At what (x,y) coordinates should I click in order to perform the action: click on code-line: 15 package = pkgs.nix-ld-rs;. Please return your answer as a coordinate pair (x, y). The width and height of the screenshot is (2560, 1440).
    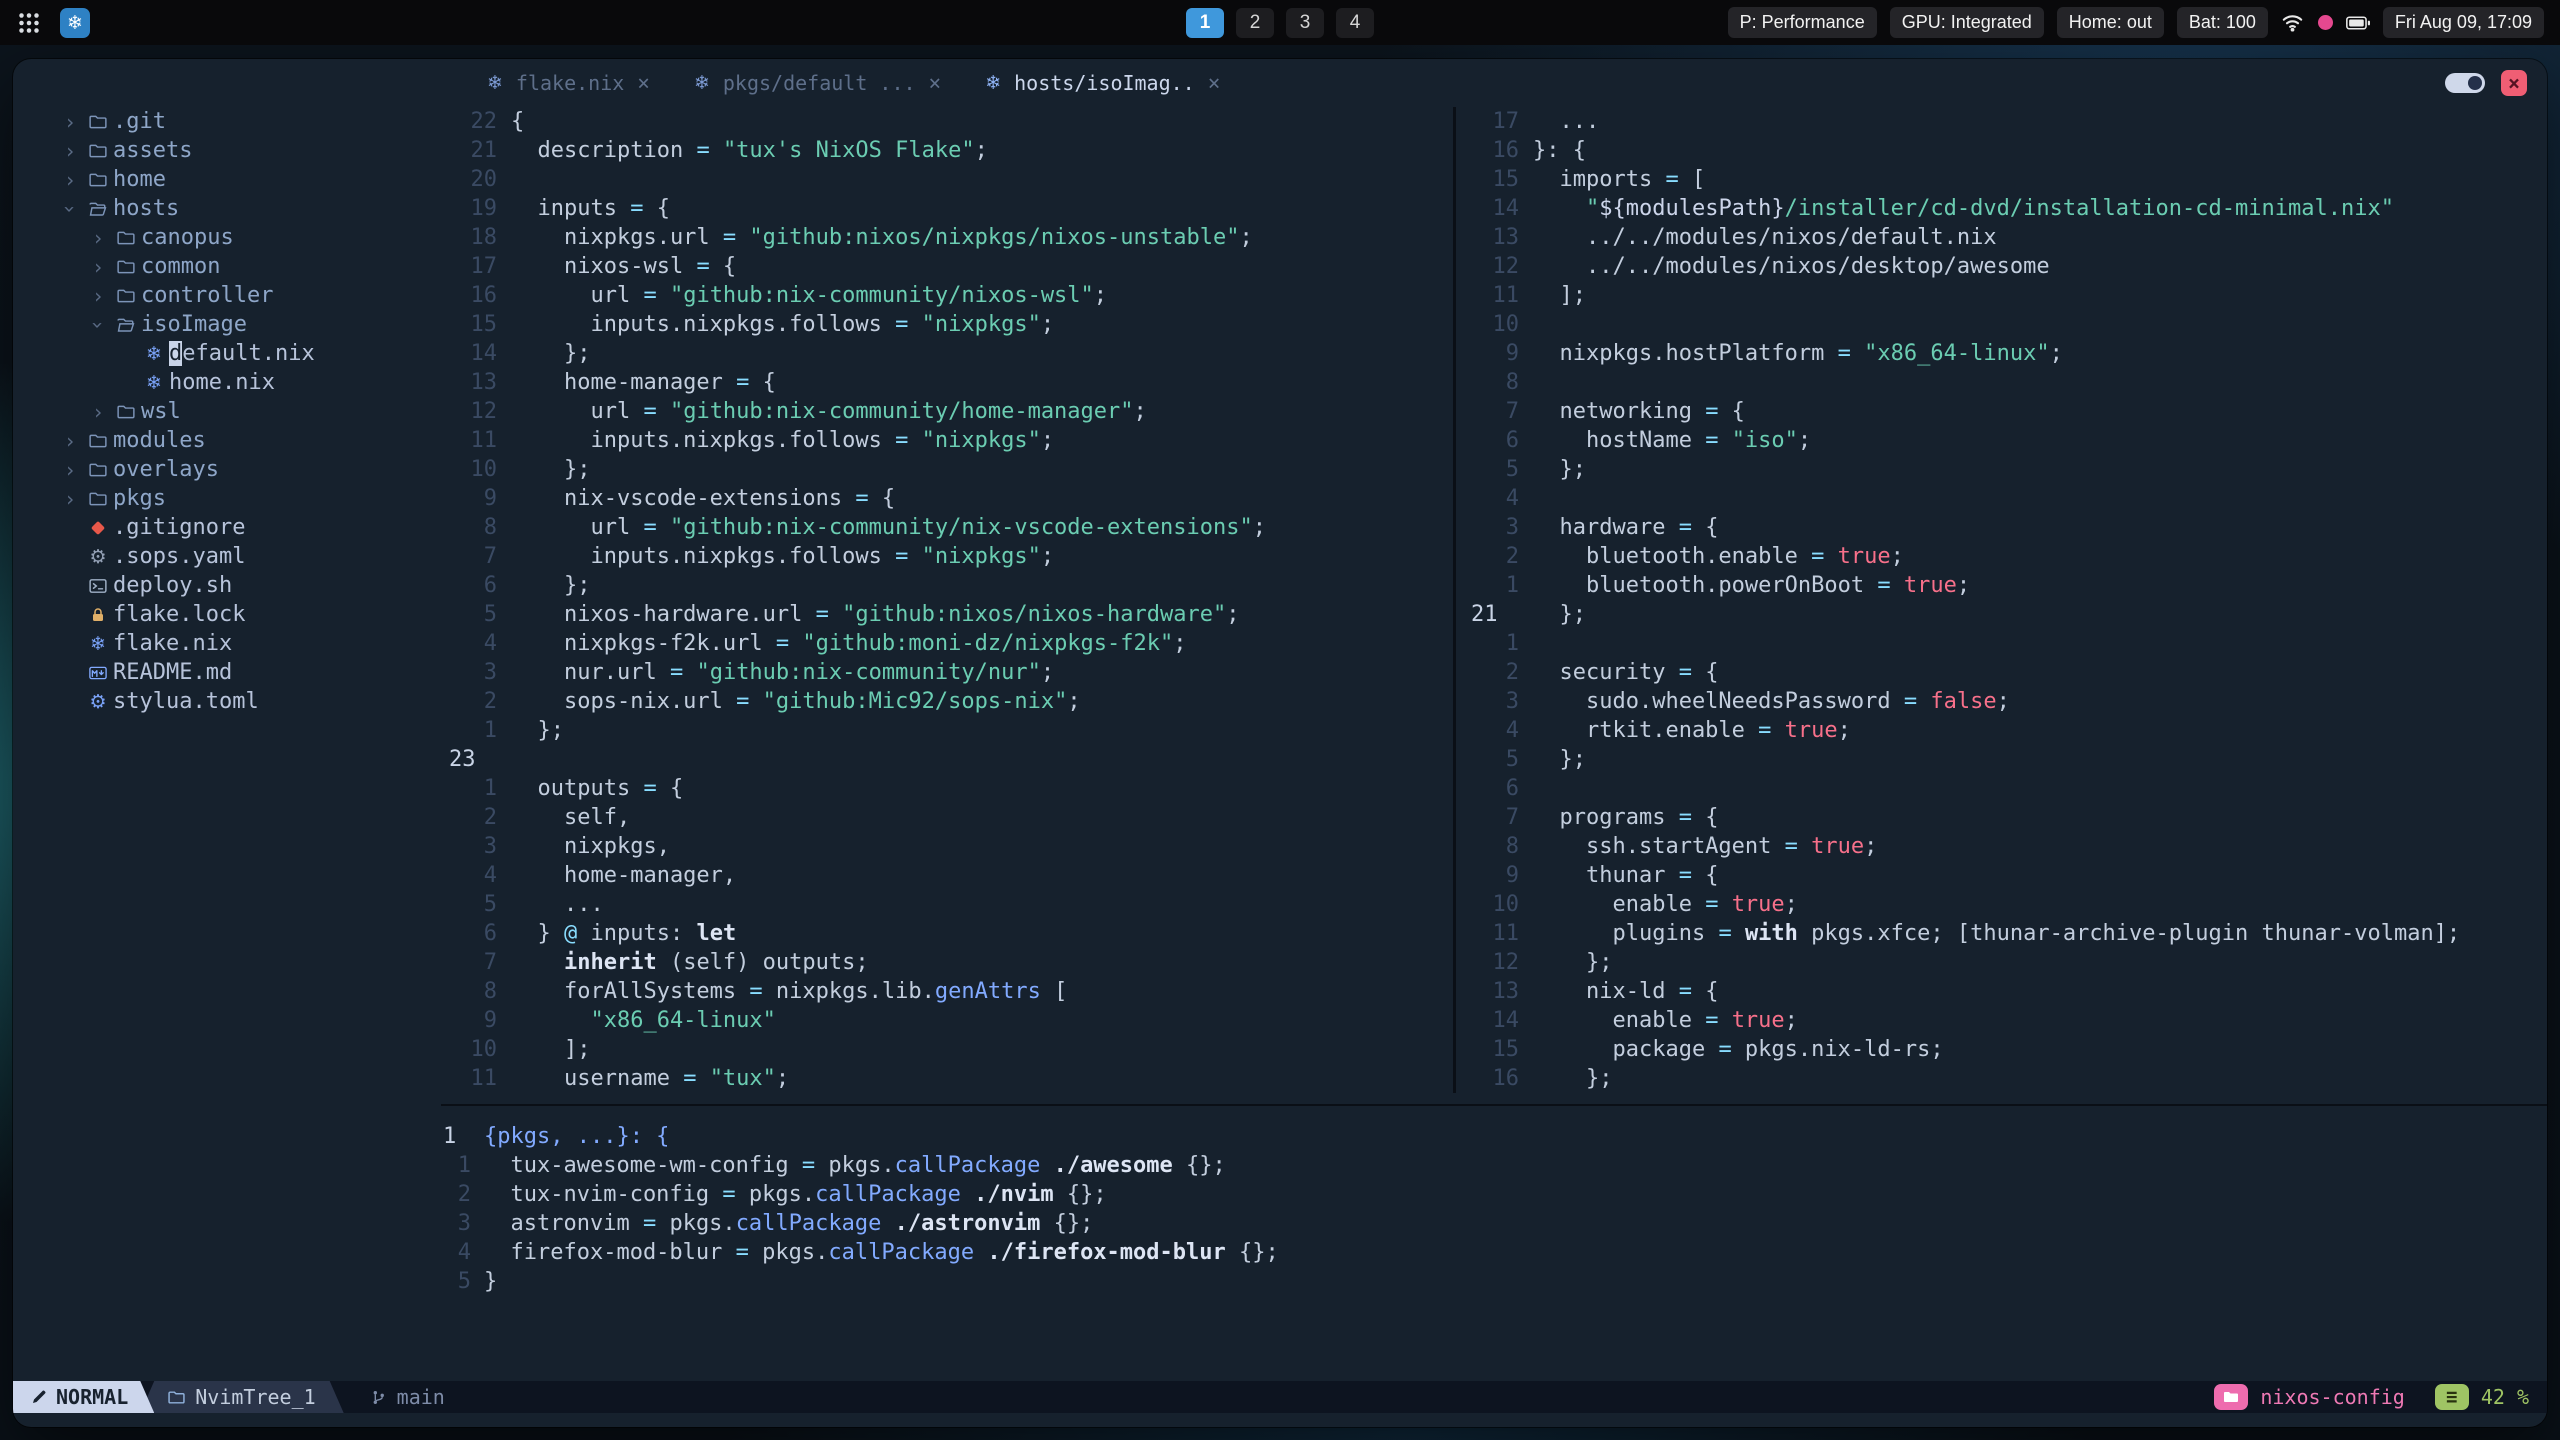
    Looking at the image, I should click on (2002, 1049).